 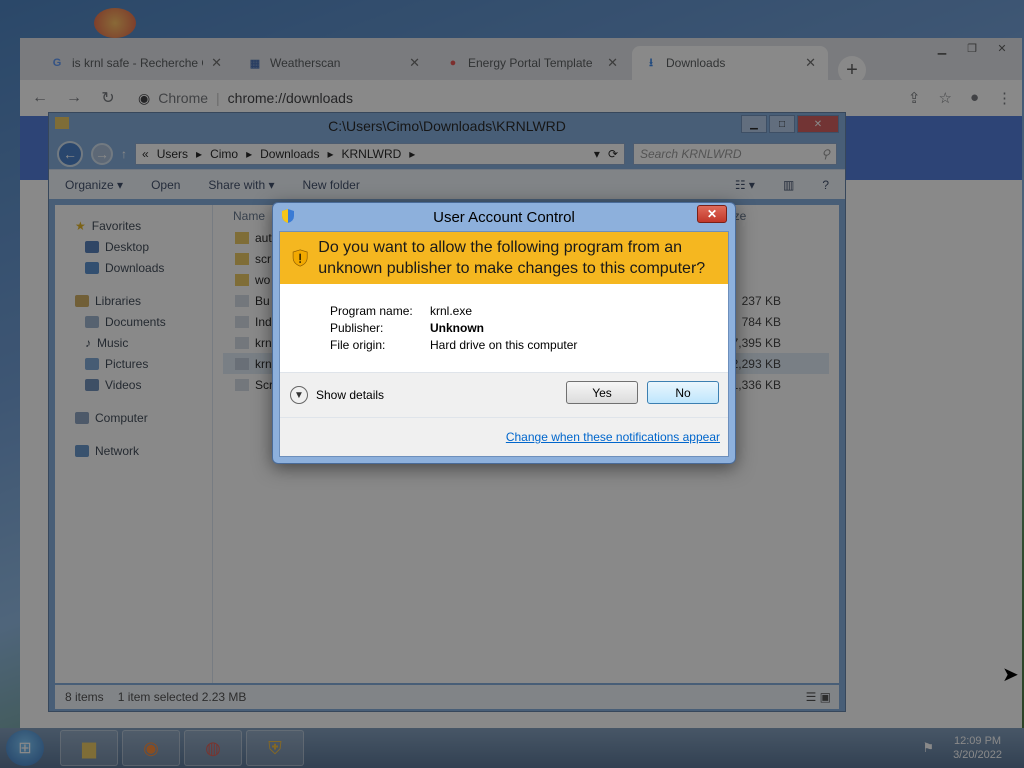 What do you see at coordinates (92, 384) in the screenshot?
I see `videos-icon` at bounding box center [92, 384].